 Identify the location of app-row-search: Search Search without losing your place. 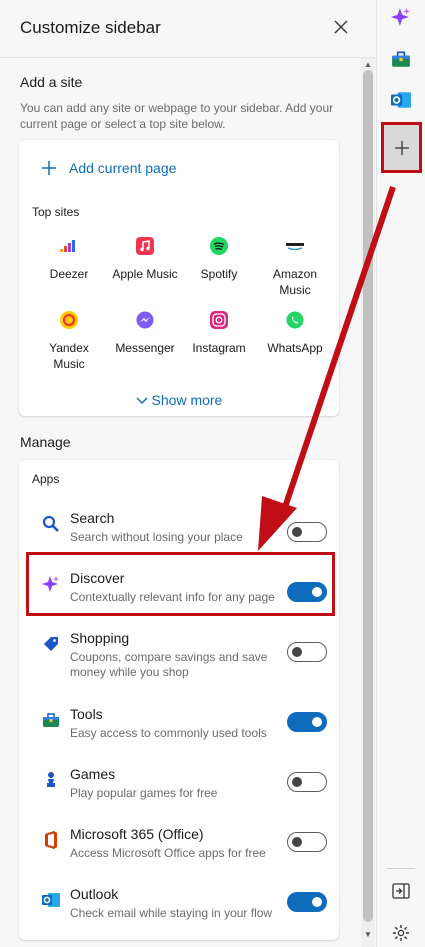
(179, 538).